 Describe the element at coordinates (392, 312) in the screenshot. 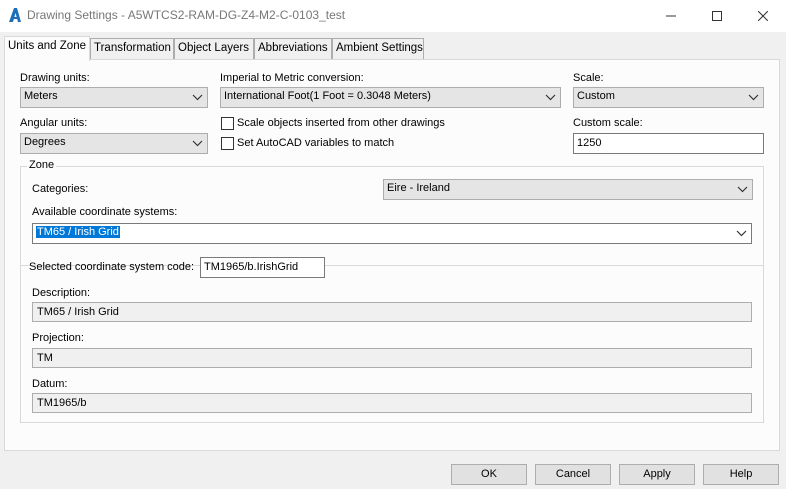

I see `description-field: TM65 / Irish Grid` at that location.